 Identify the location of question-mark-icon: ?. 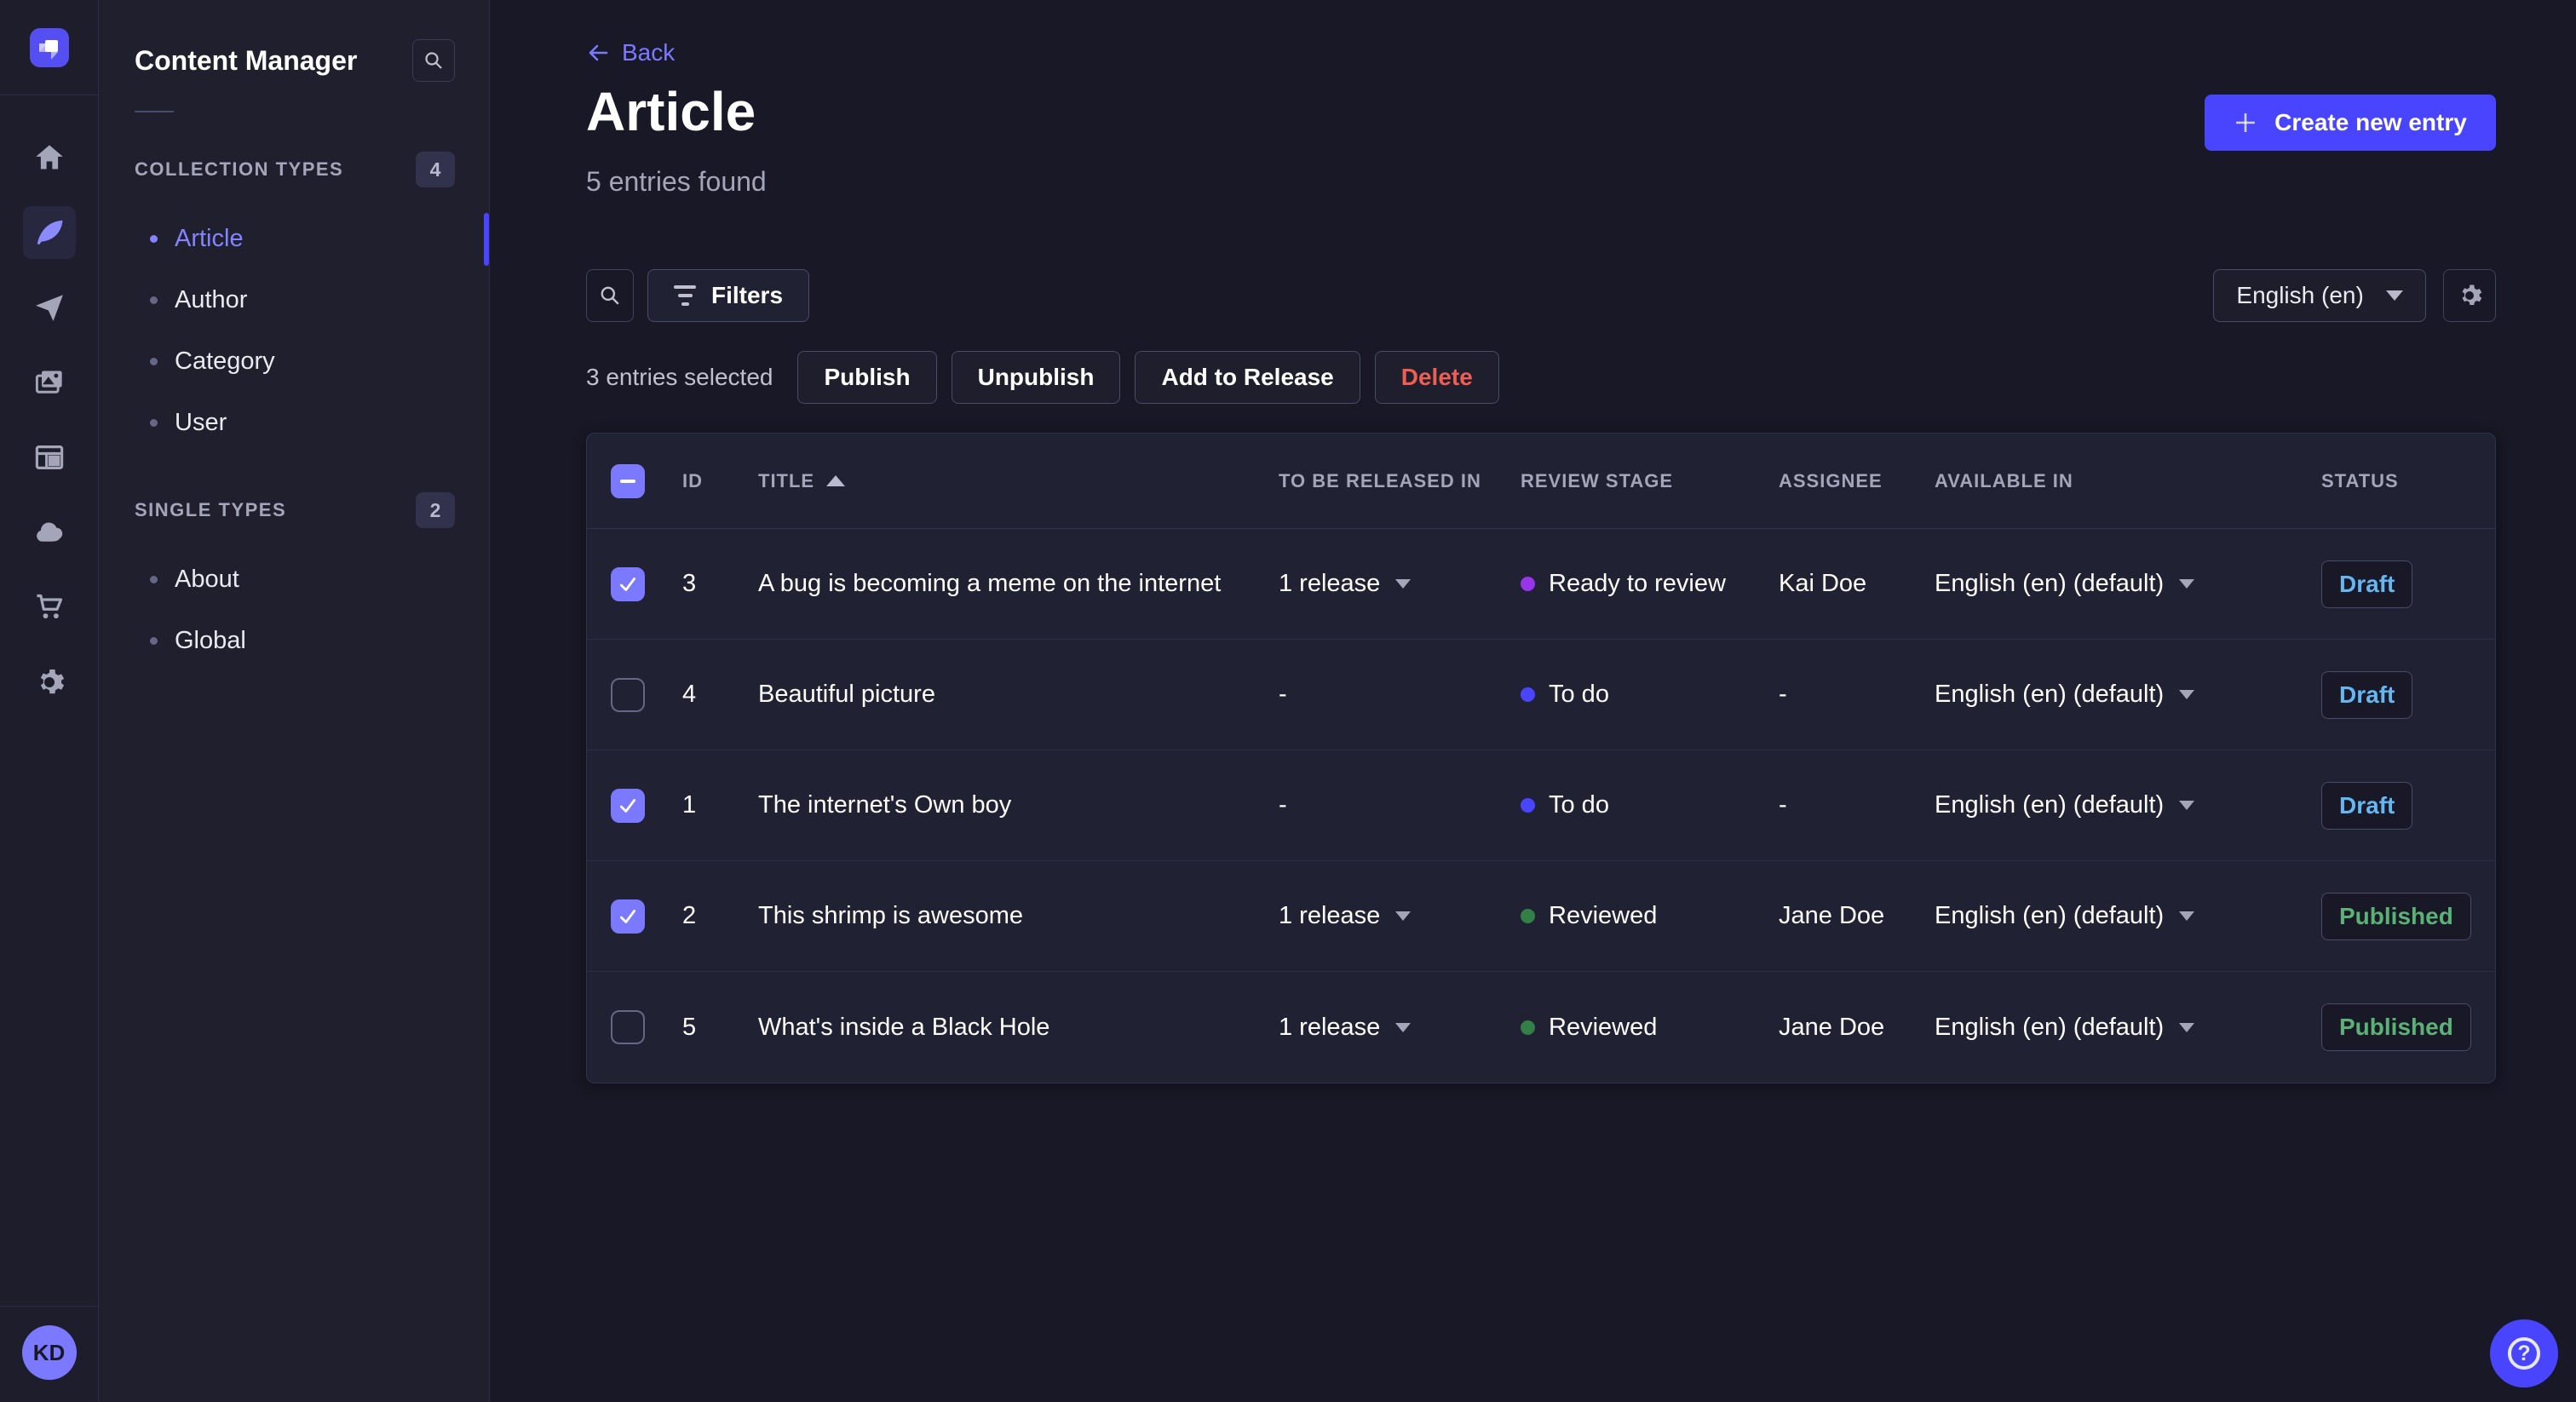
(2524, 1353).